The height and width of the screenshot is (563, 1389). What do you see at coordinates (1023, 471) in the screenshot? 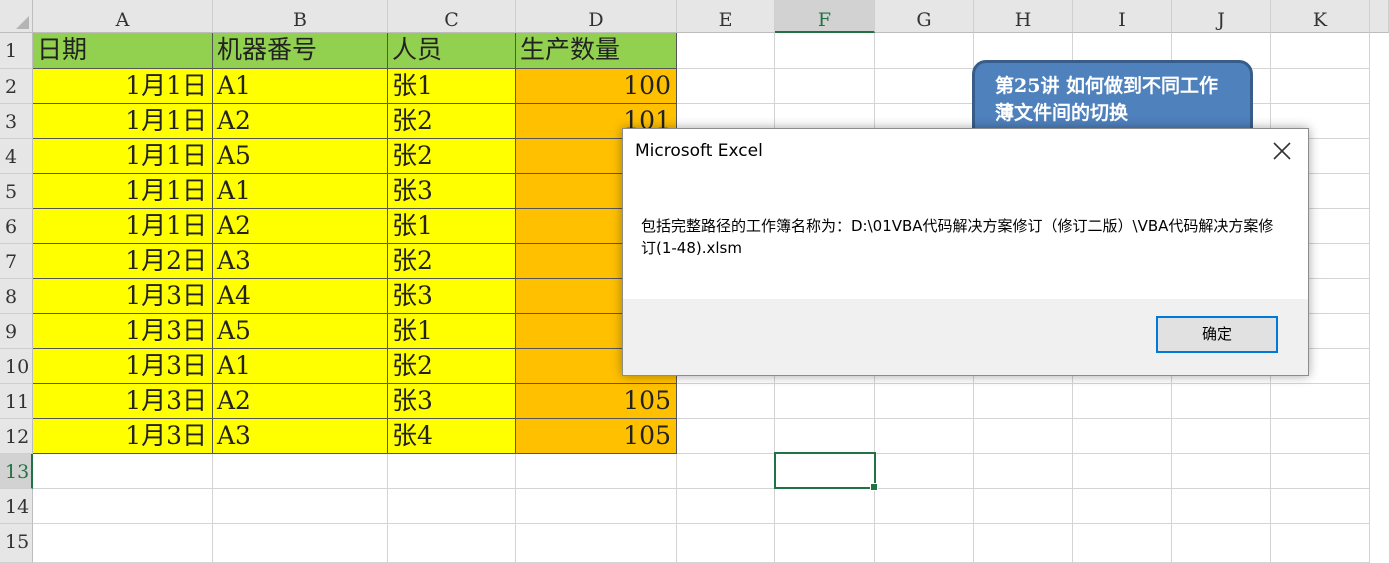
I see `cell-H13` at bounding box center [1023, 471].